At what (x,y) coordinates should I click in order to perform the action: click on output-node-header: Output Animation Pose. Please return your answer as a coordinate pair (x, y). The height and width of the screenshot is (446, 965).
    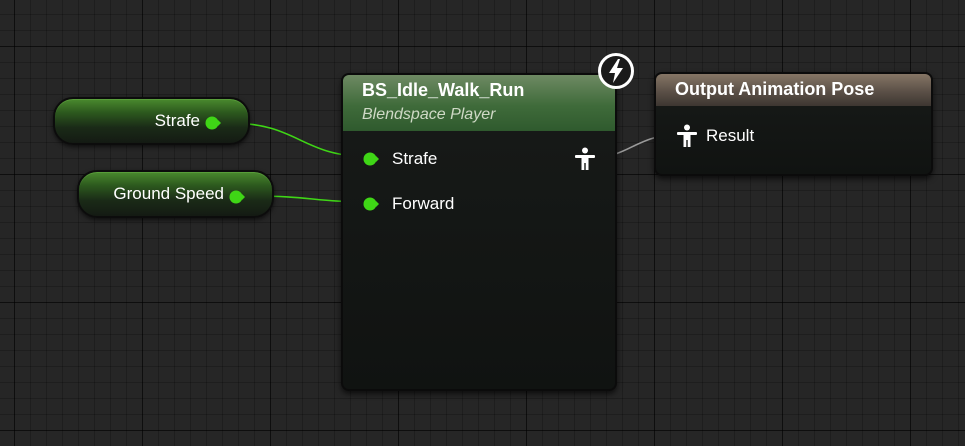
    Looking at the image, I should click on (793, 90).